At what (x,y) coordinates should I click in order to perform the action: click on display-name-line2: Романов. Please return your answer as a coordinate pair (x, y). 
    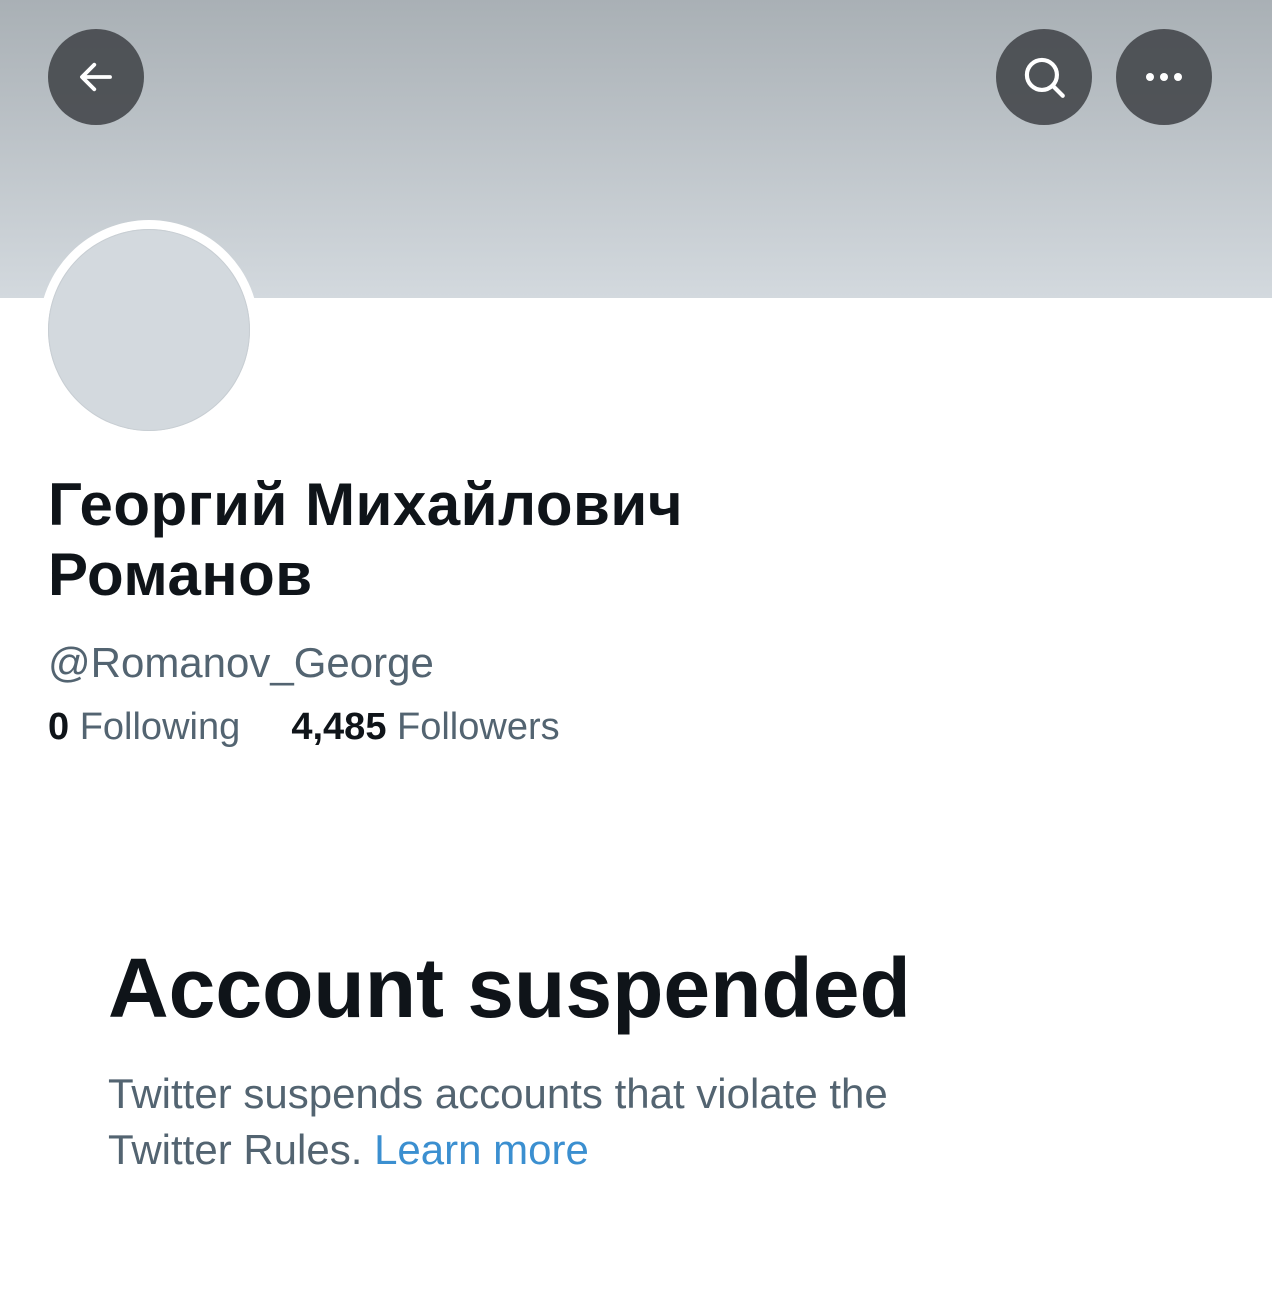
    Looking at the image, I should click on (180, 574).